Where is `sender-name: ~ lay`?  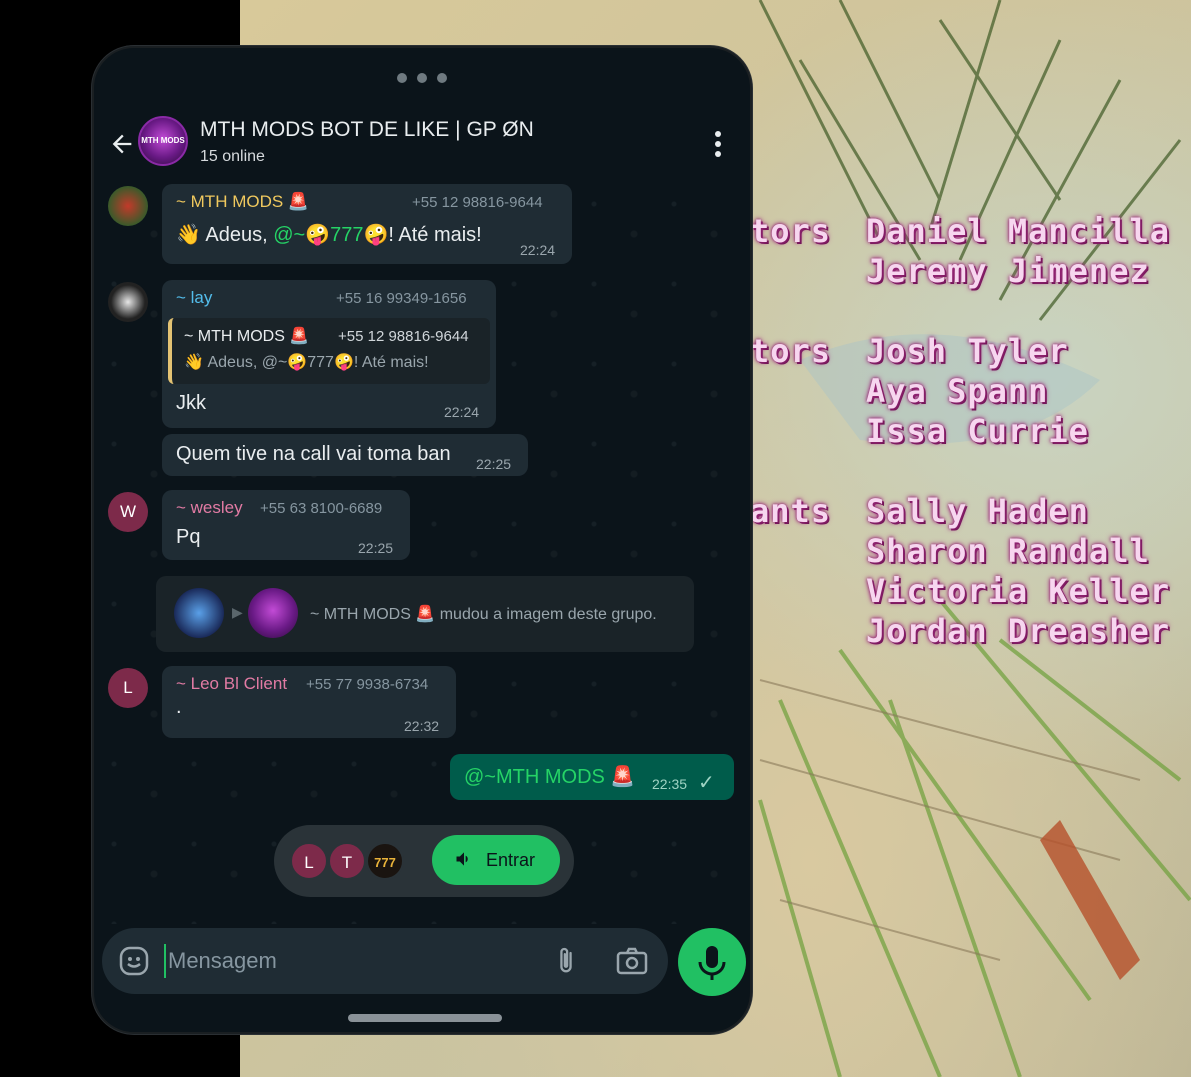
sender-name: ~ lay is located at coordinates (194, 298).